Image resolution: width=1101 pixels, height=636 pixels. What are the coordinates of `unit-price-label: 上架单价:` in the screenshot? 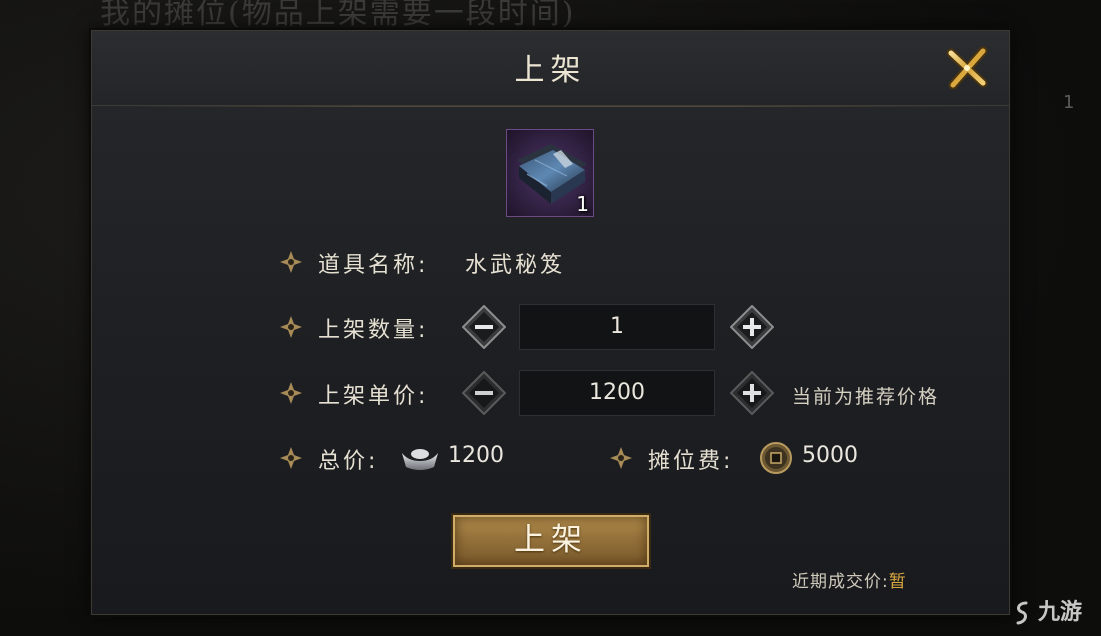 It's located at (373, 396).